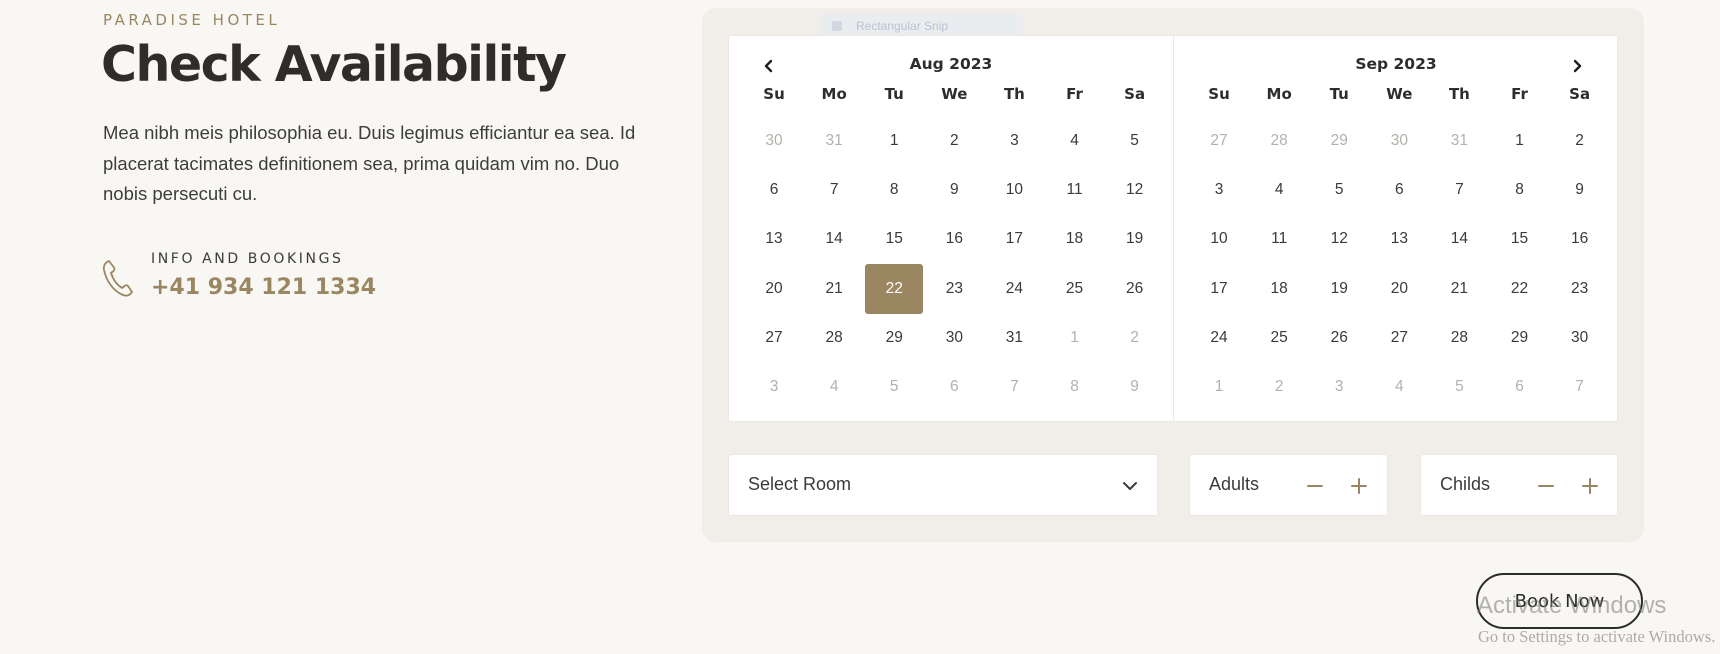 The image size is (1720, 654). What do you see at coordinates (1577, 66) in the screenshot?
I see `next-month-button` at bounding box center [1577, 66].